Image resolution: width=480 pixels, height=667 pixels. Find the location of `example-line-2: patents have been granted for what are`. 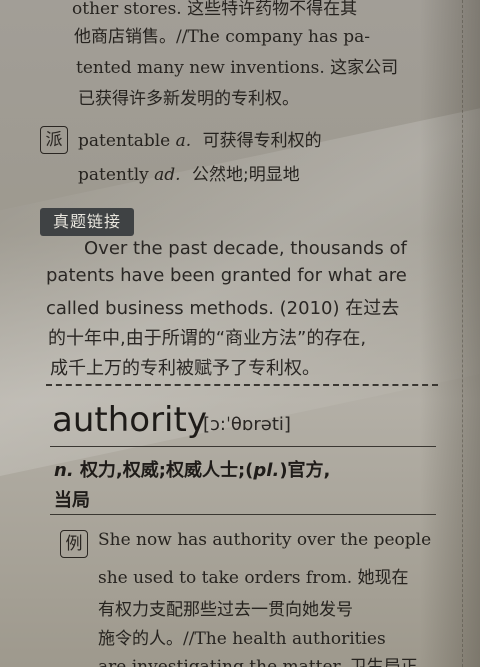

example-line-2: patents have been granted for what are is located at coordinates (226, 275).